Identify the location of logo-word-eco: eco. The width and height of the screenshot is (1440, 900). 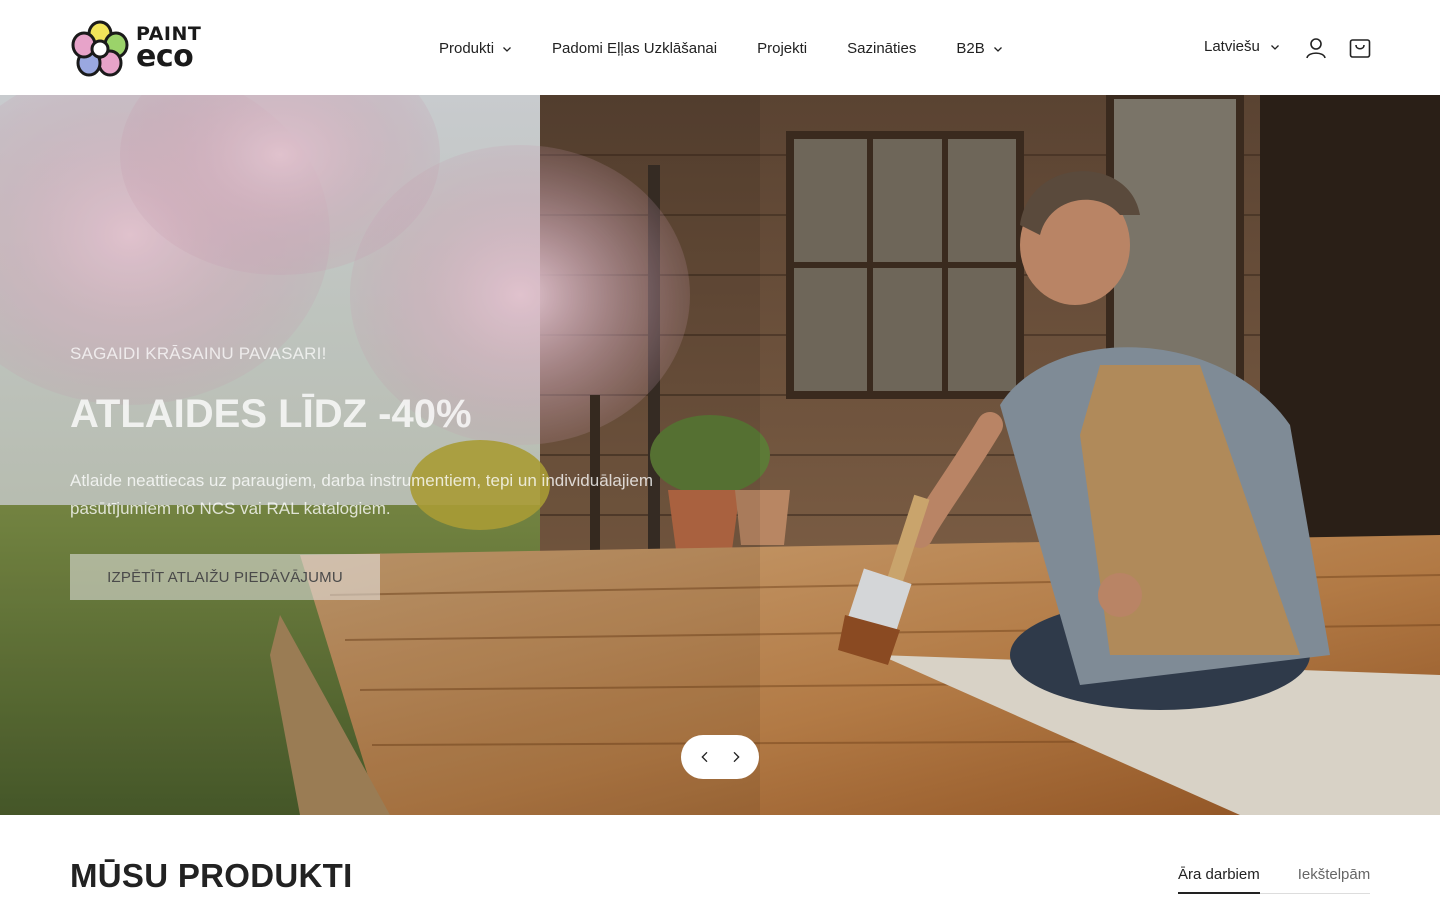
(165, 56).